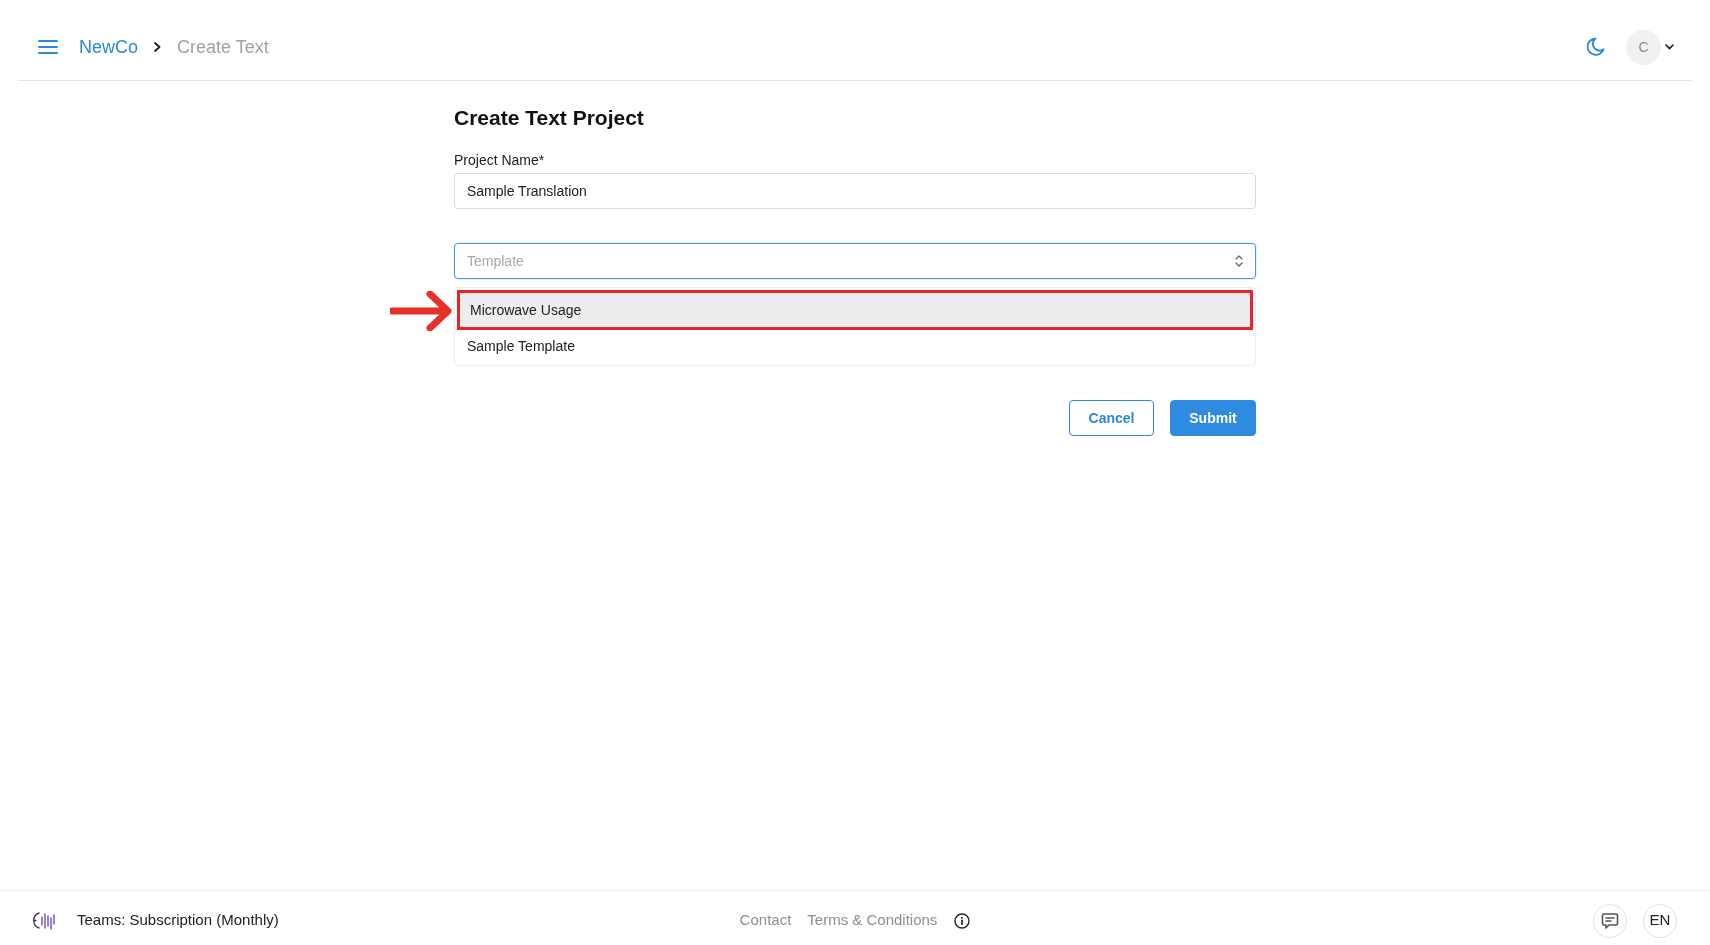 The image size is (1710, 945). I want to click on arrow-icon, so click(421, 311).